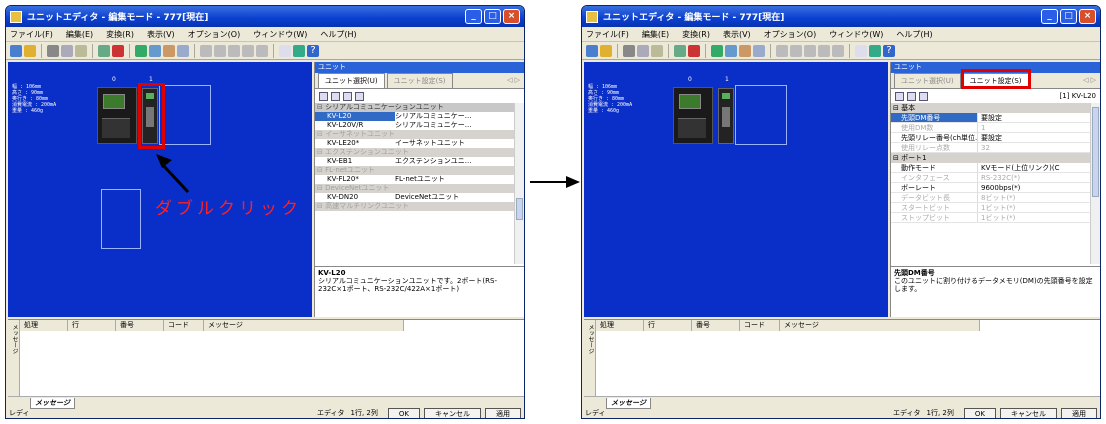 Image resolution: width=1106 pixels, height=424 pixels. Describe the element at coordinates (415, 197) in the screenshot. I see `list-item: KV-DN20 DeviceNetユニット` at that location.